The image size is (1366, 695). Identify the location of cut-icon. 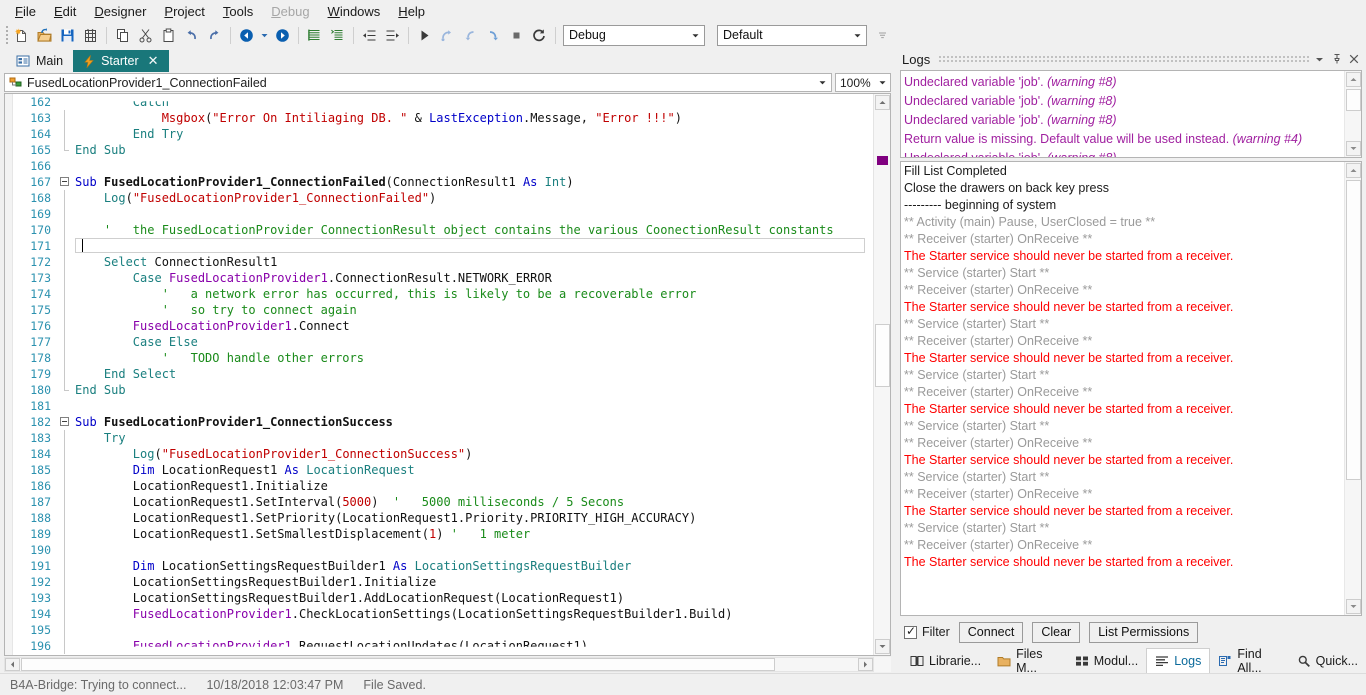
(145, 35).